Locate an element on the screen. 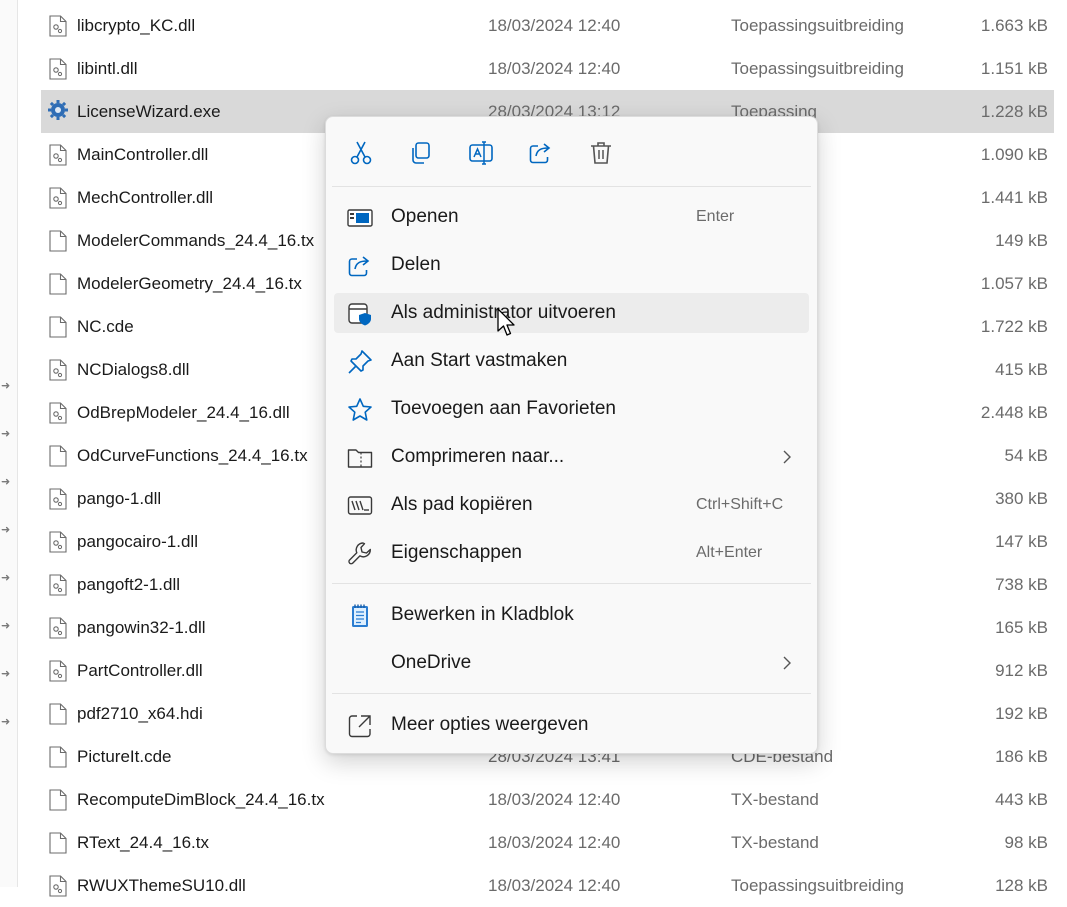 The height and width of the screenshot is (907, 1067). menu-item-label: Openen is located at coordinates (425, 216).